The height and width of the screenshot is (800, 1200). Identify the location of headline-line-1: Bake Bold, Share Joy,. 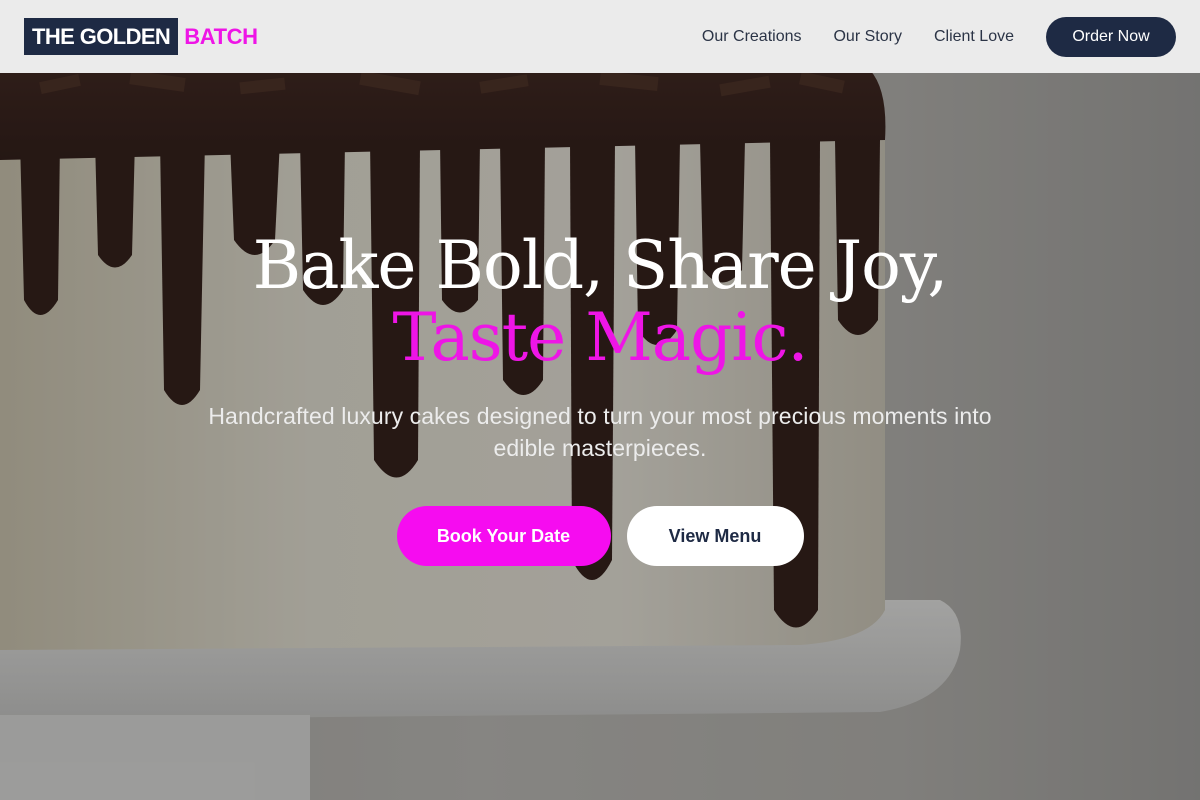
(600, 265).